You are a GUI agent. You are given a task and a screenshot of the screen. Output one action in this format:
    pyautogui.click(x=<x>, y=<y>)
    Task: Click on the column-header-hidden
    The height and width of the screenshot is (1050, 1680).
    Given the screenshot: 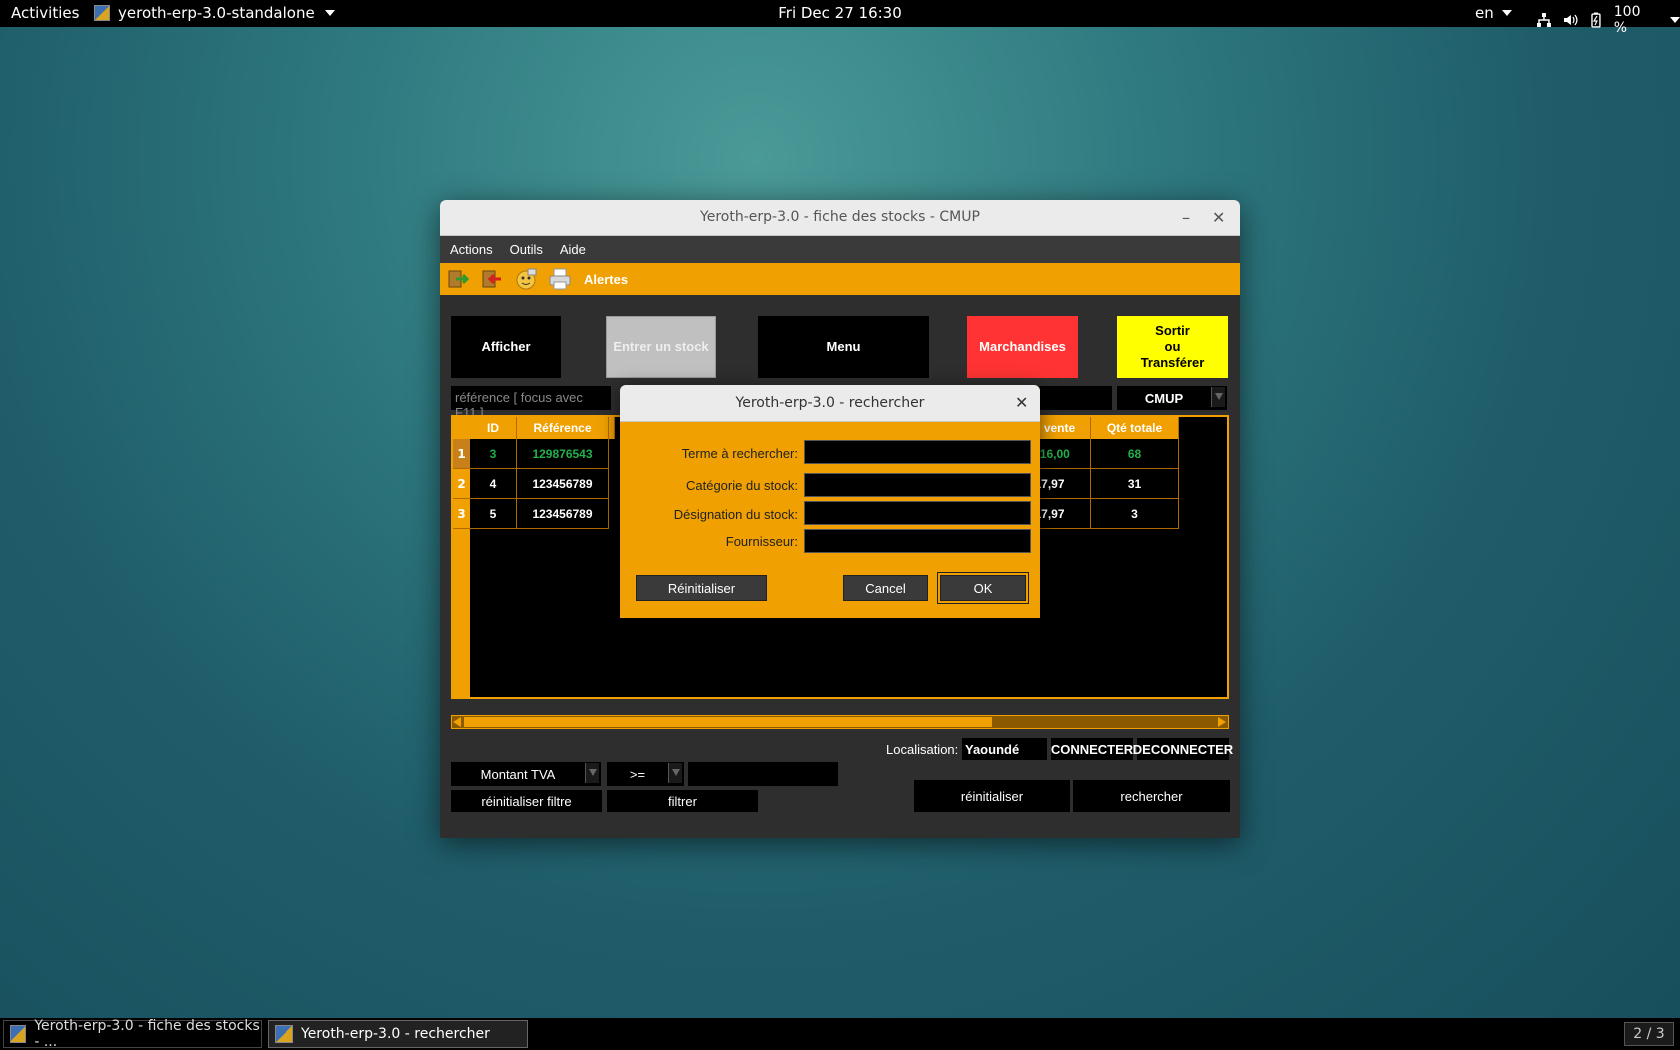 What is the action you would take?
    pyautogui.click(x=612, y=428)
    